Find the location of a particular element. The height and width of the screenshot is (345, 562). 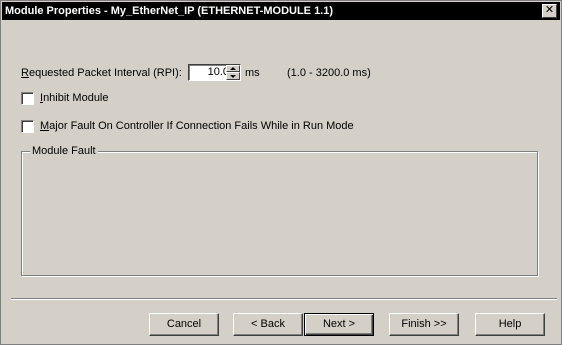

next-button: Next > is located at coordinates (339, 324).